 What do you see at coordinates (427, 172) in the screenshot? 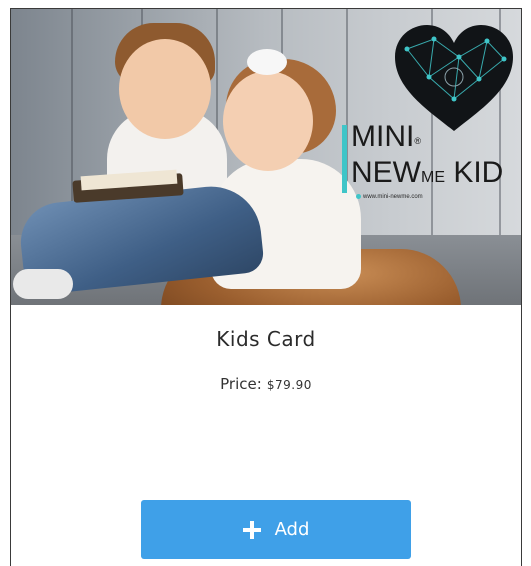
I see `brand-logo-text: NEWME KID` at bounding box center [427, 172].